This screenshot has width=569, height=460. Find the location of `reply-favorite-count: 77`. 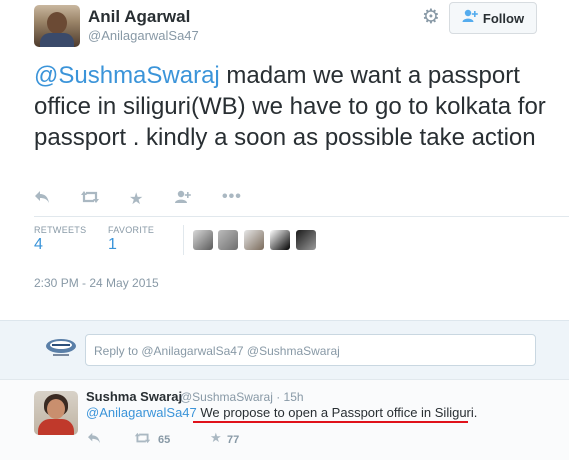

reply-favorite-count: 77 is located at coordinates (233, 440).